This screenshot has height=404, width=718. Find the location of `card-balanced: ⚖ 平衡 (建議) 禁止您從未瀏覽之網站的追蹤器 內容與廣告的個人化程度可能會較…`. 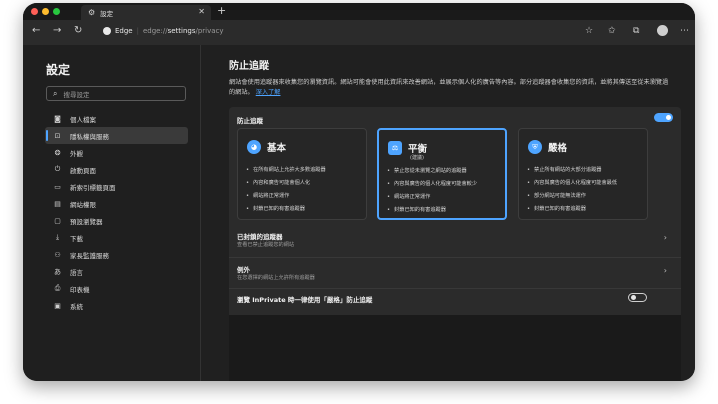

card-balanced: ⚖ 平衡 (建議) 禁止您從未瀏覽之網站的追蹤器 內容與廣告的個人化程度可能會較… is located at coordinates (442, 174).